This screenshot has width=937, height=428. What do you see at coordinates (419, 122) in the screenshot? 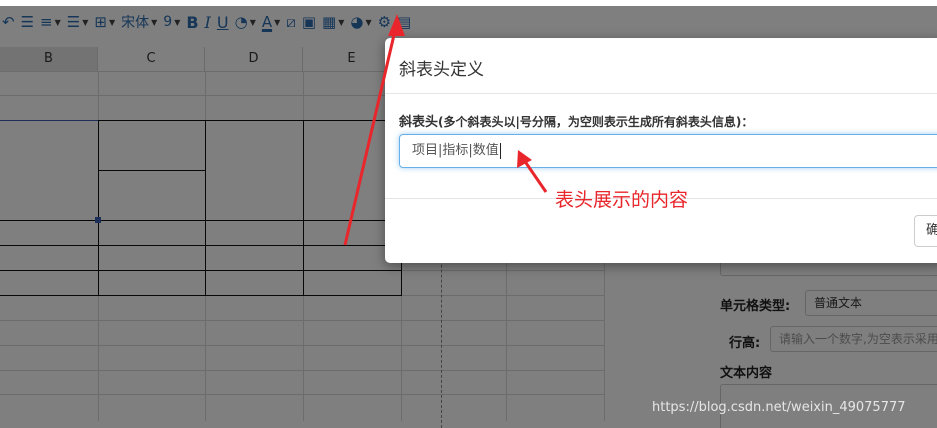
I see `slash-header-label-main: 斜表头` at bounding box center [419, 122].